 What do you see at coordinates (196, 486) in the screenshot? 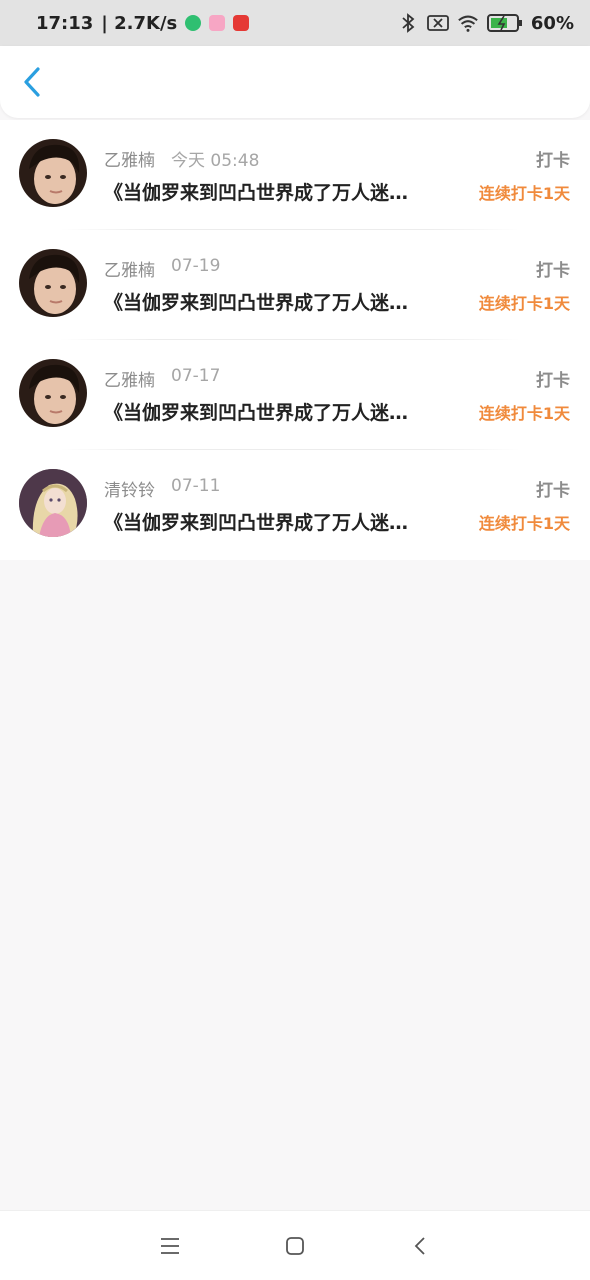
I see `item-time: 07-11` at bounding box center [196, 486].